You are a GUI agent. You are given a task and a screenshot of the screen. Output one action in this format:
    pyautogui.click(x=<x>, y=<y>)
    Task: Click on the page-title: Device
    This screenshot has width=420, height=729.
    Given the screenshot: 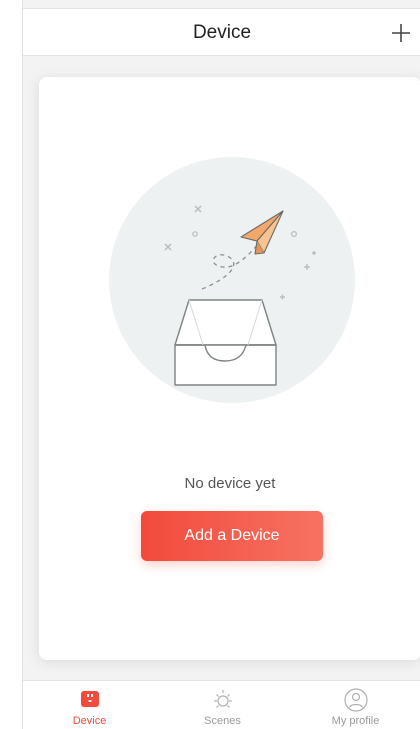 What is the action you would take?
    pyautogui.click(x=222, y=32)
    